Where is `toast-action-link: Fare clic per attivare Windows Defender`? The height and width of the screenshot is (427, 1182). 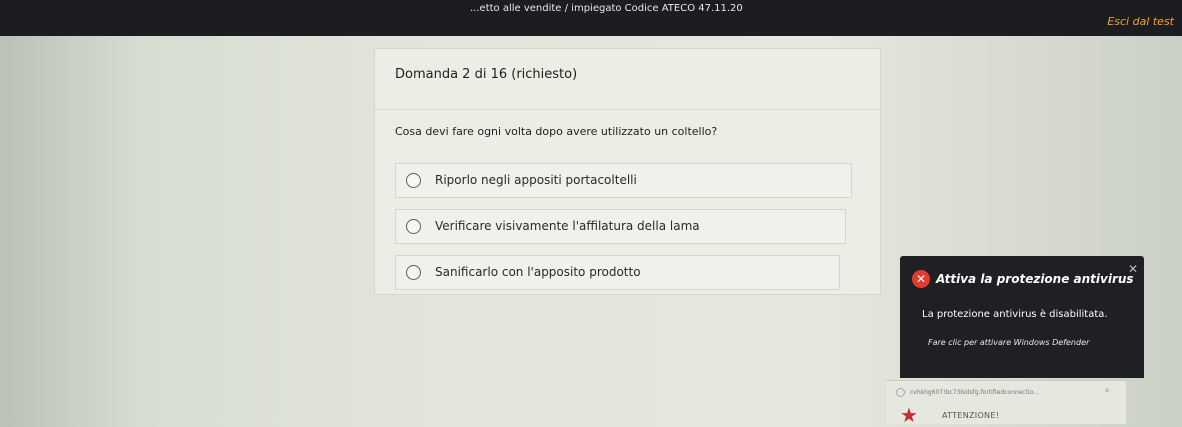 toast-action-link: Fare clic per attivare Windows Defender is located at coordinates (1008, 342).